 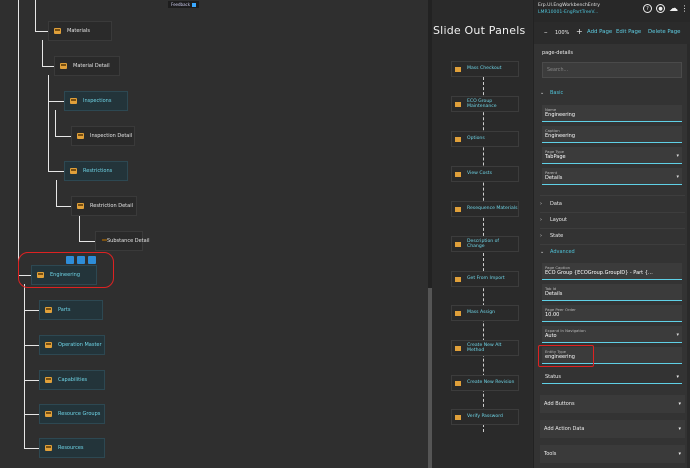 What do you see at coordinates (122, 241) in the screenshot?
I see `tree-node-substance-detail: Substance Detail` at bounding box center [122, 241].